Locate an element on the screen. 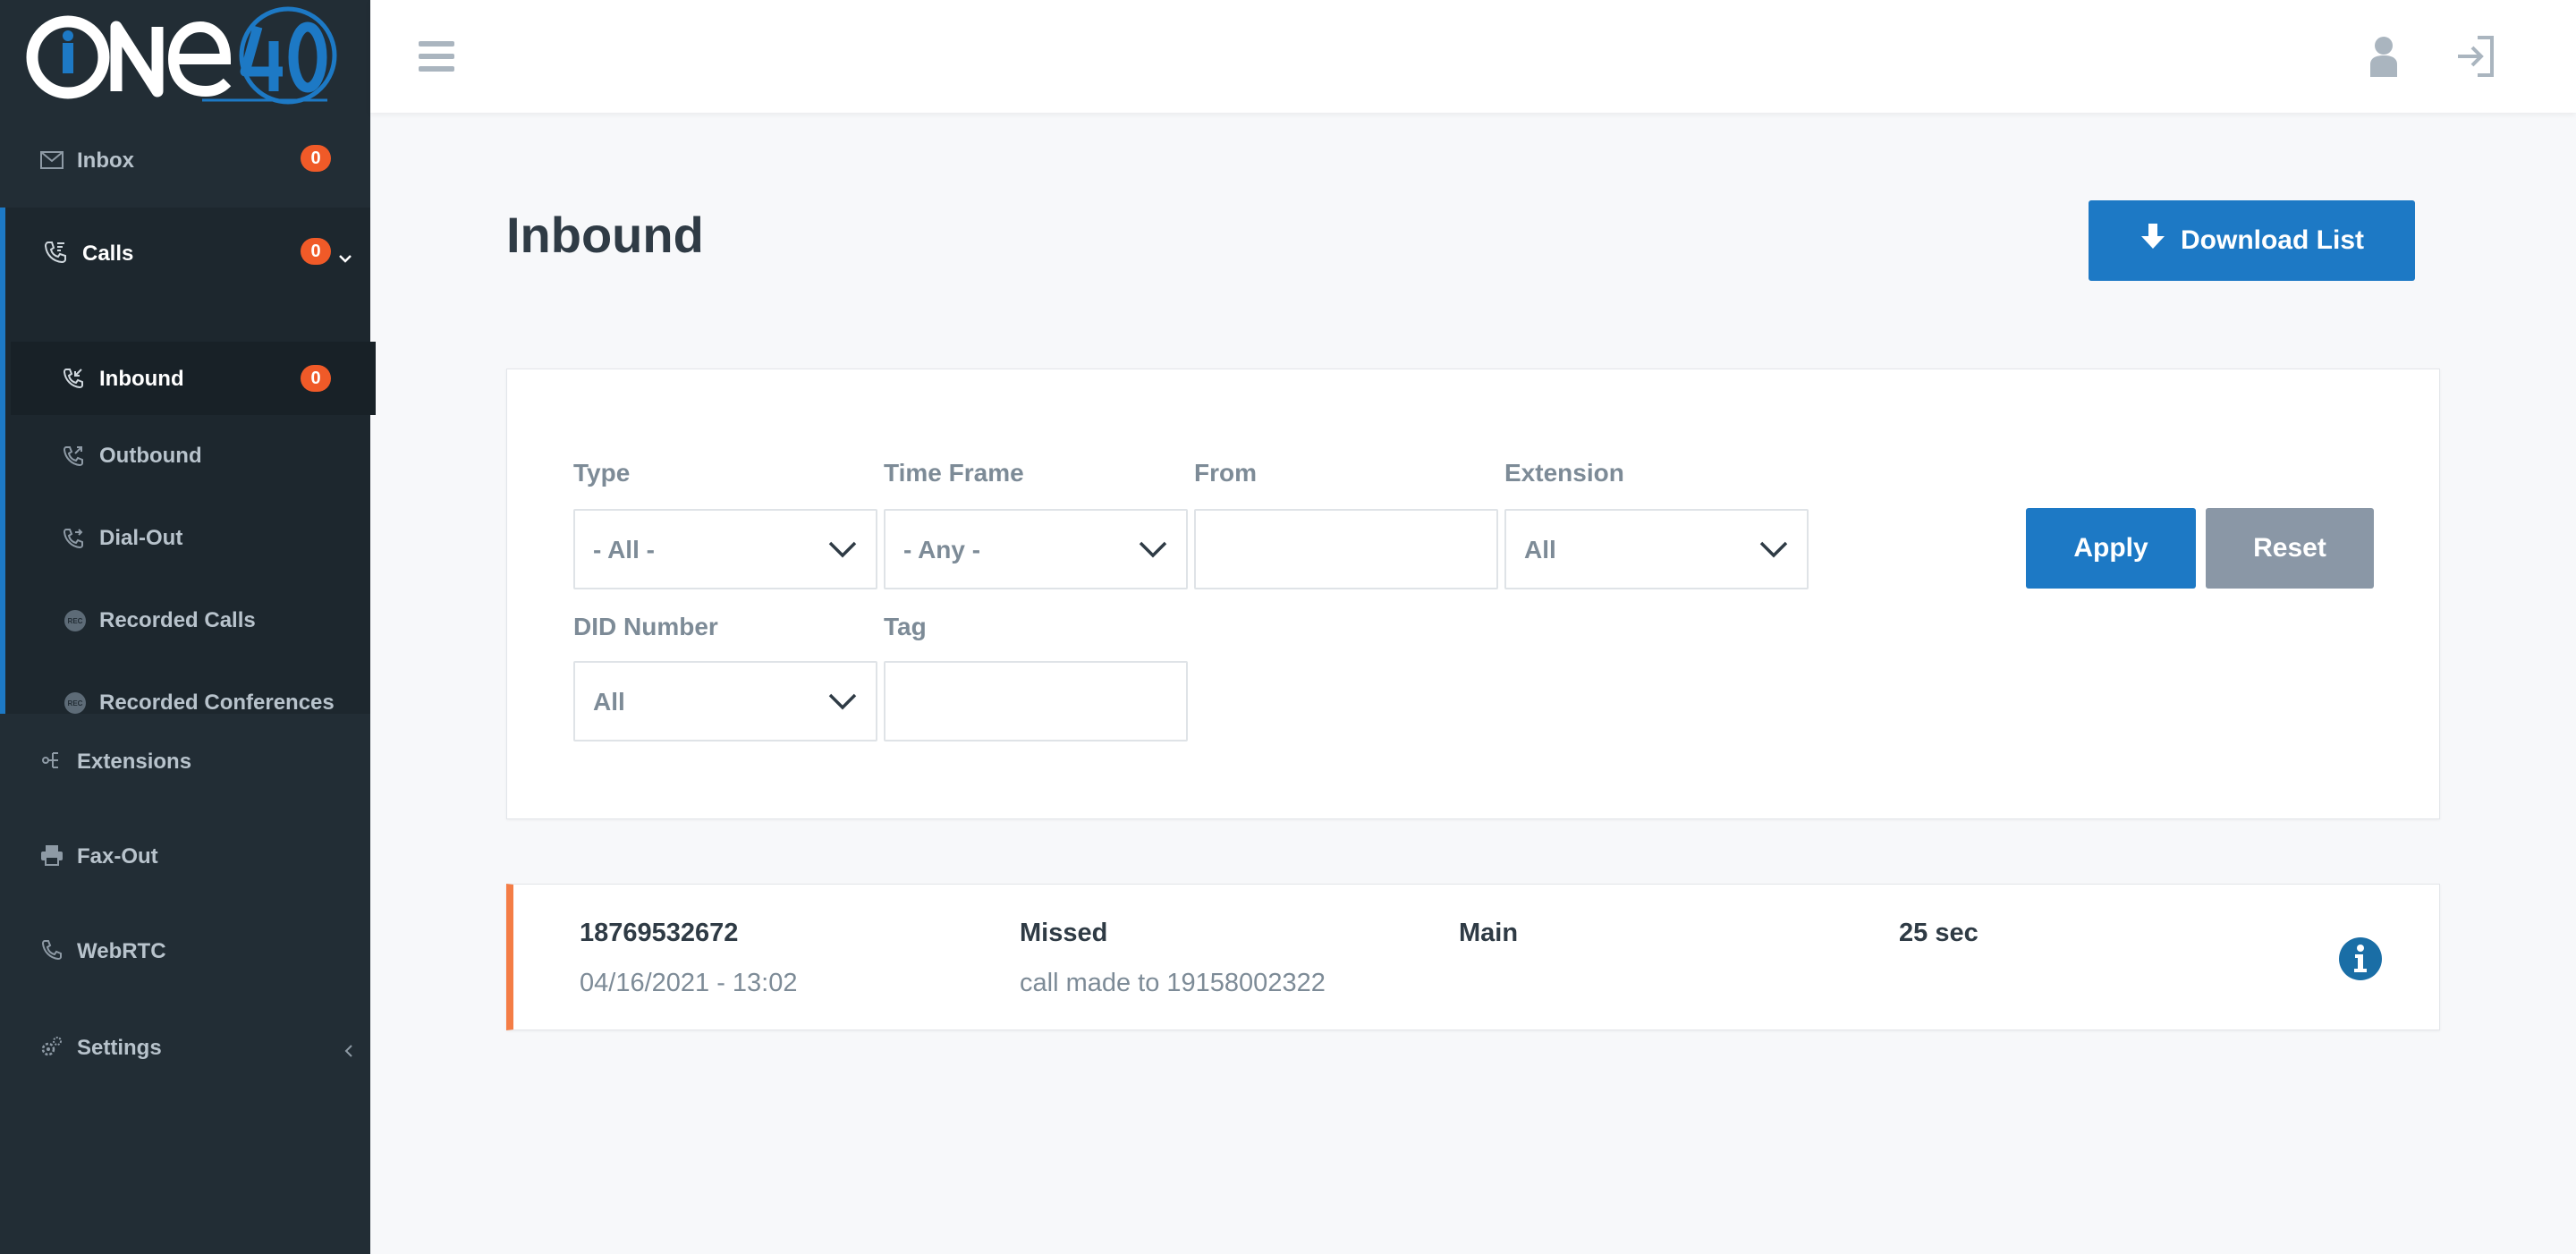  sidebar-item-outbound: Outbound is located at coordinates (190, 456).